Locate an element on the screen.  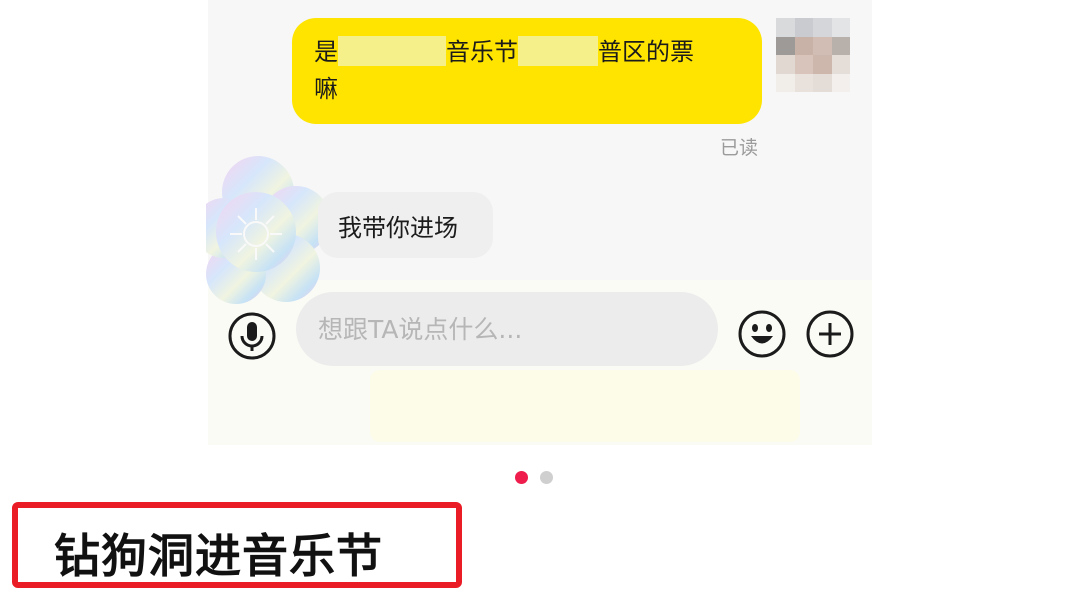
sent-message-prefix: 是 is located at coordinates (326, 52).